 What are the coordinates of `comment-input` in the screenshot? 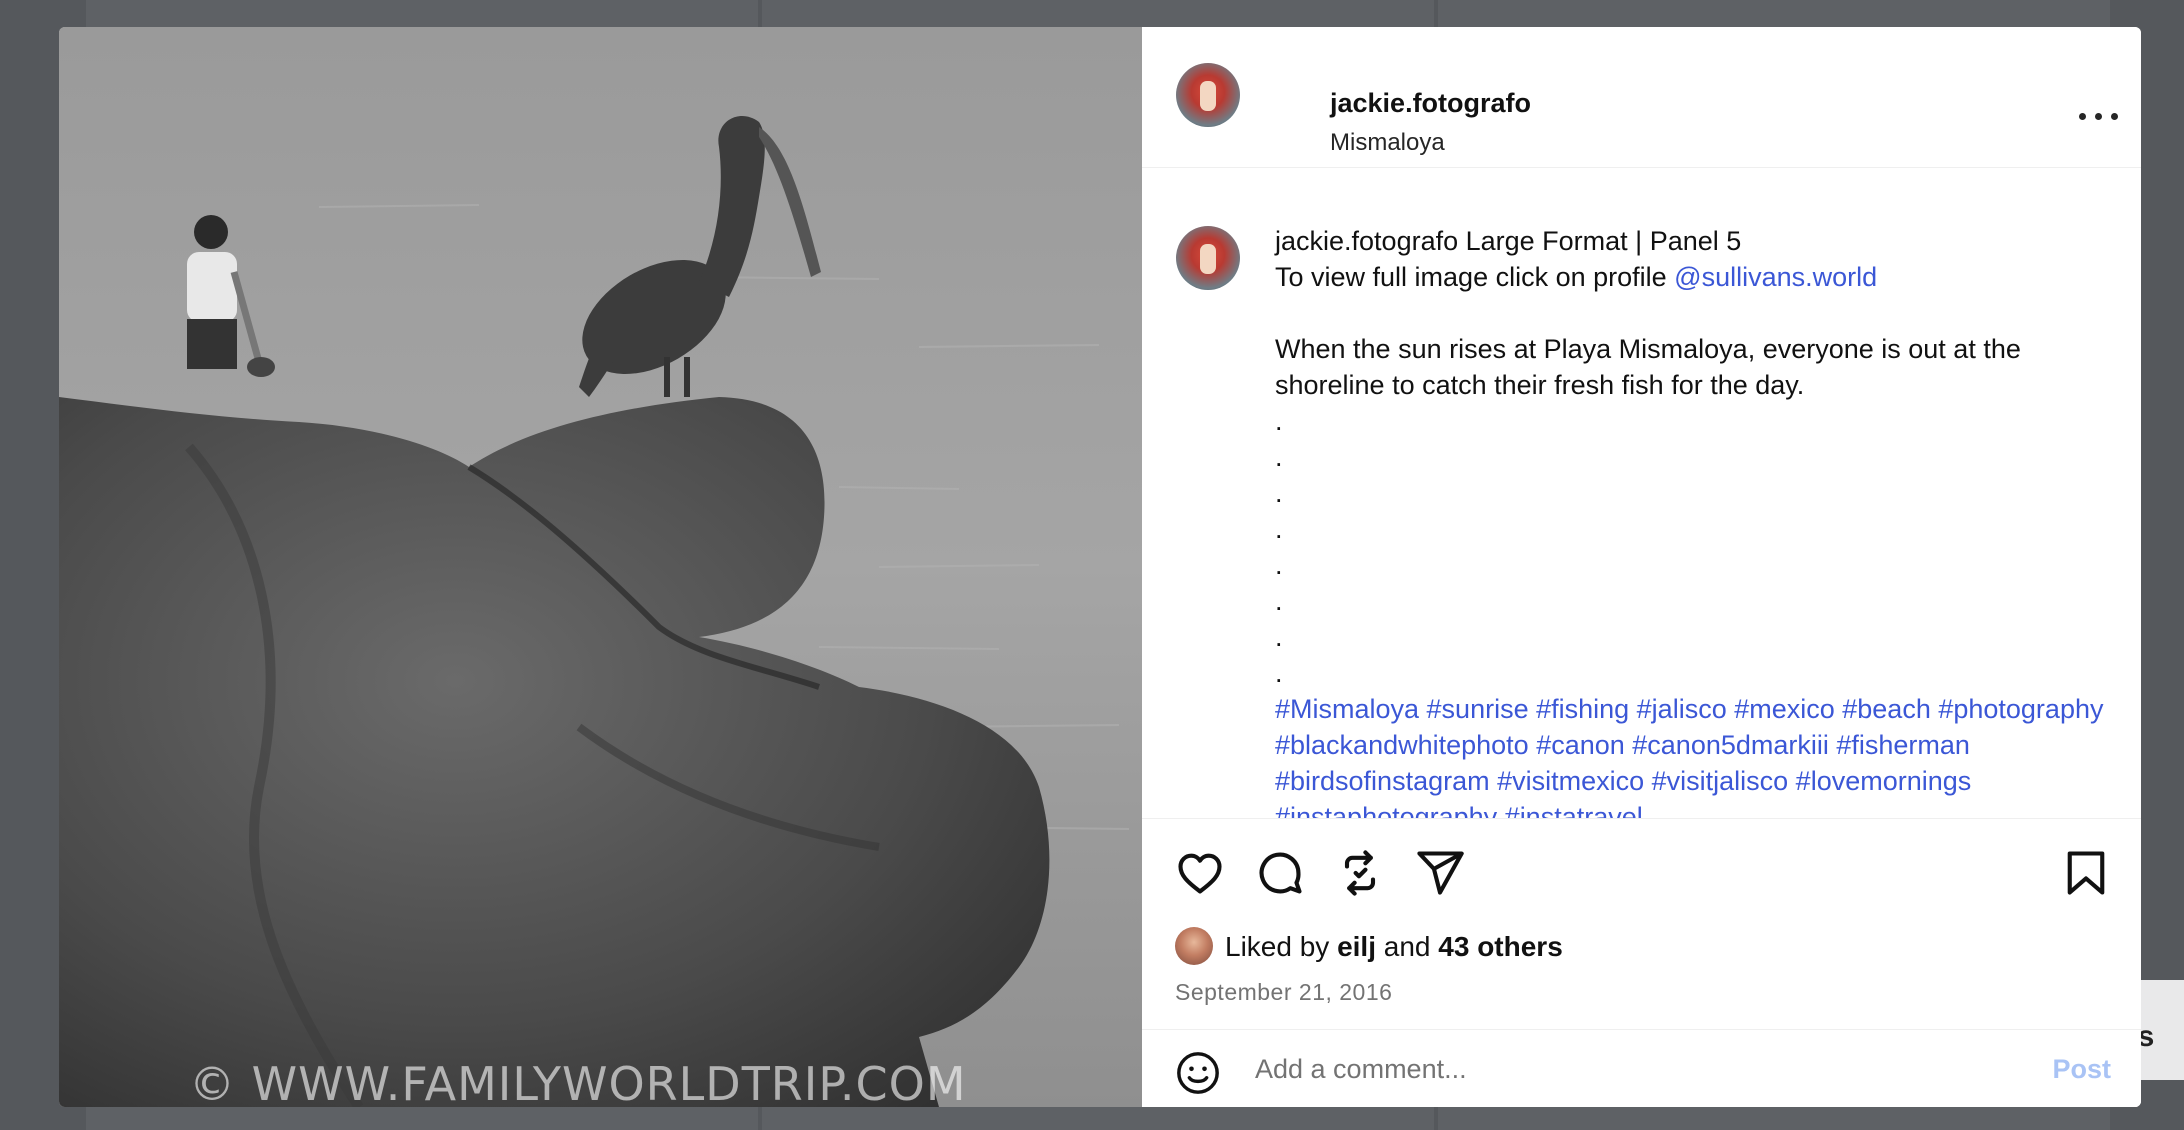 It's located at (1635, 1069).